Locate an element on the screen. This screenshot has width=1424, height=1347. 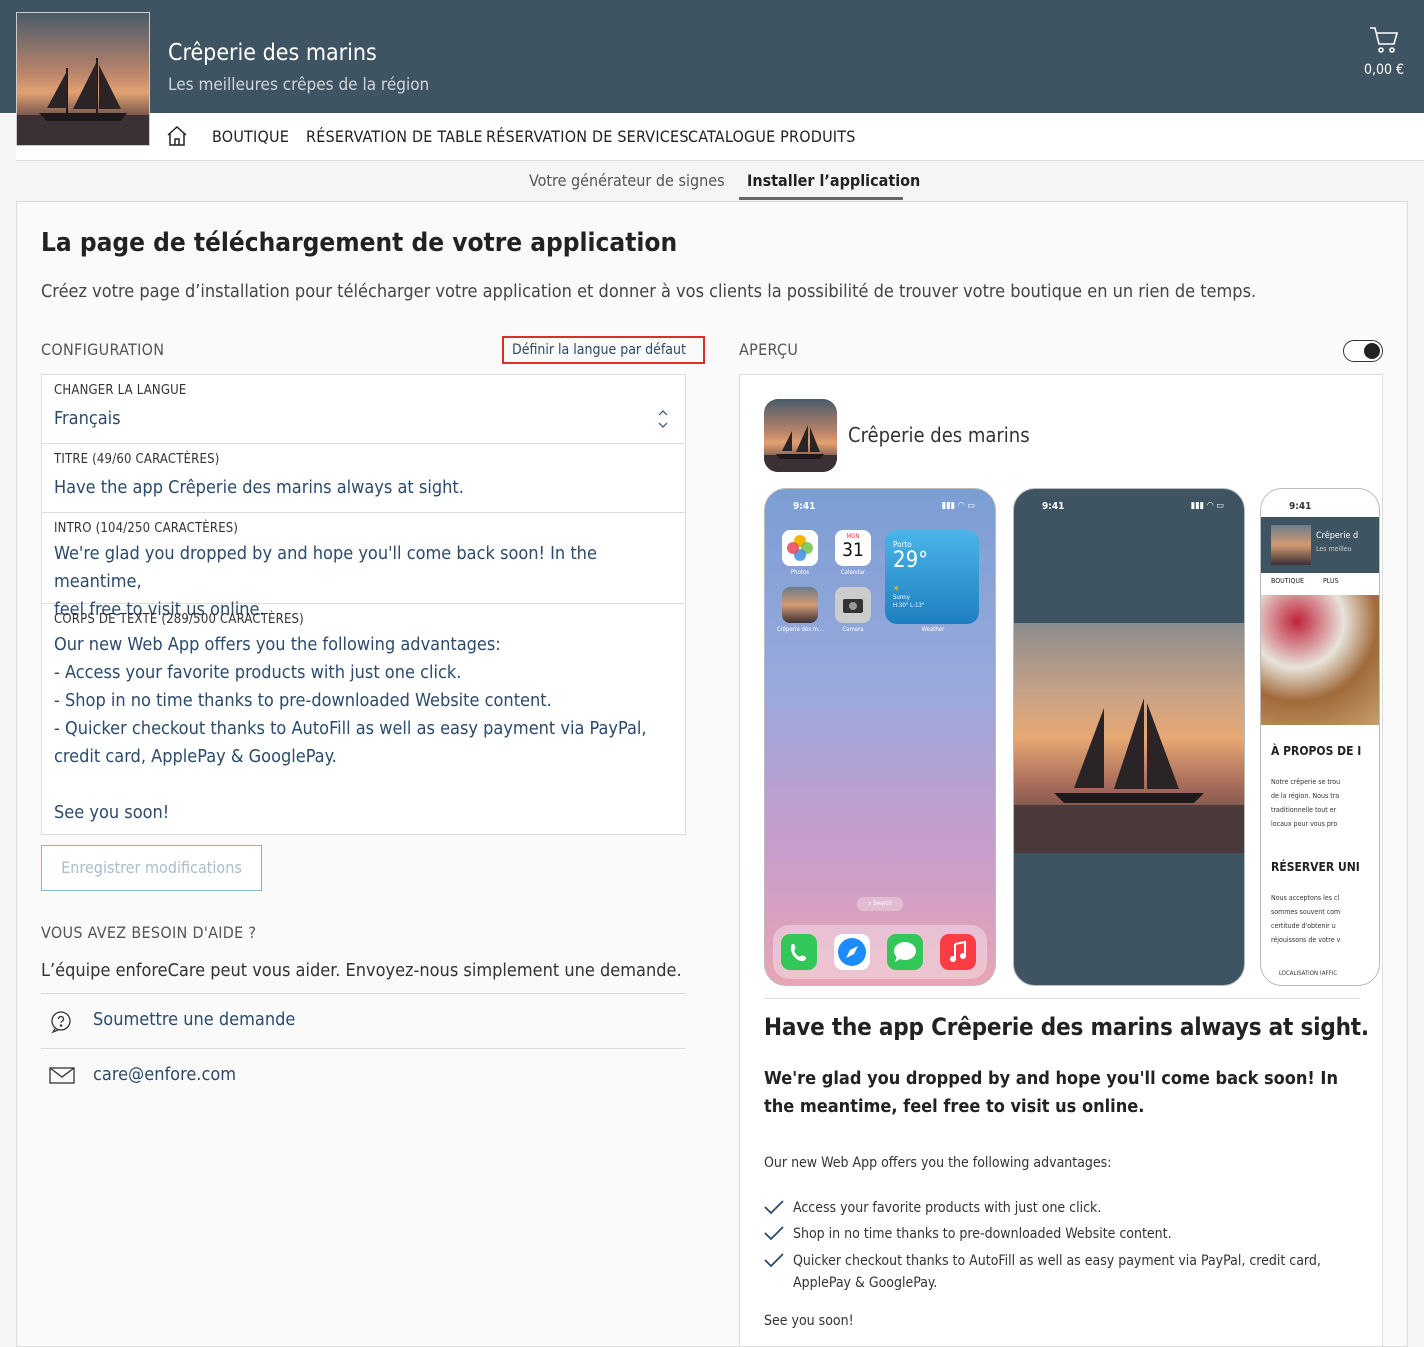
weather-label: Weather is located at coordinates (933, 629).